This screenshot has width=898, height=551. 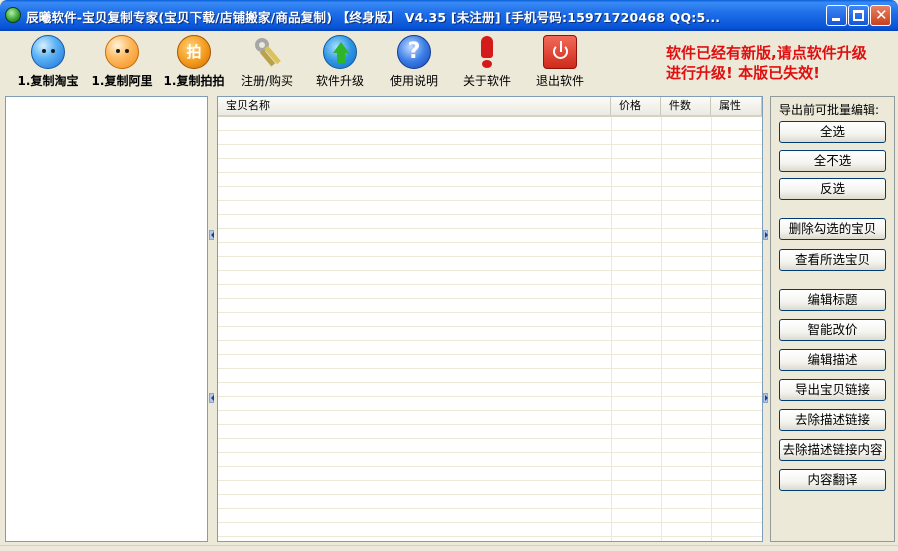 I want to click on table-header: 宝贝名称 价格 件数 属性, so click(x=490, y=107).